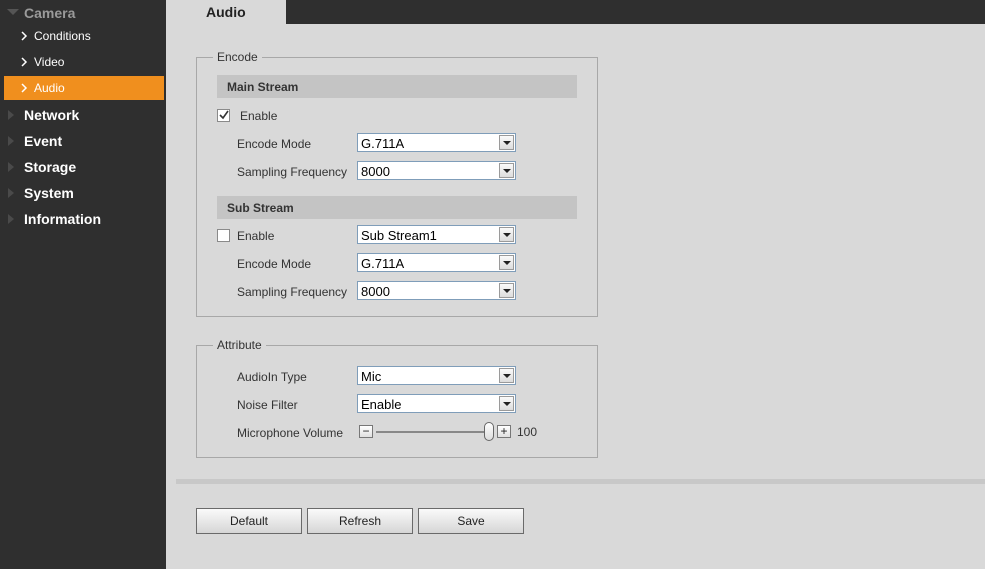 Image resolution: width=985 pixels, height=569 pixels. Describe the element at coordinates (430, 432) in the screenshot. I see `volume-slider-fill` at that location.